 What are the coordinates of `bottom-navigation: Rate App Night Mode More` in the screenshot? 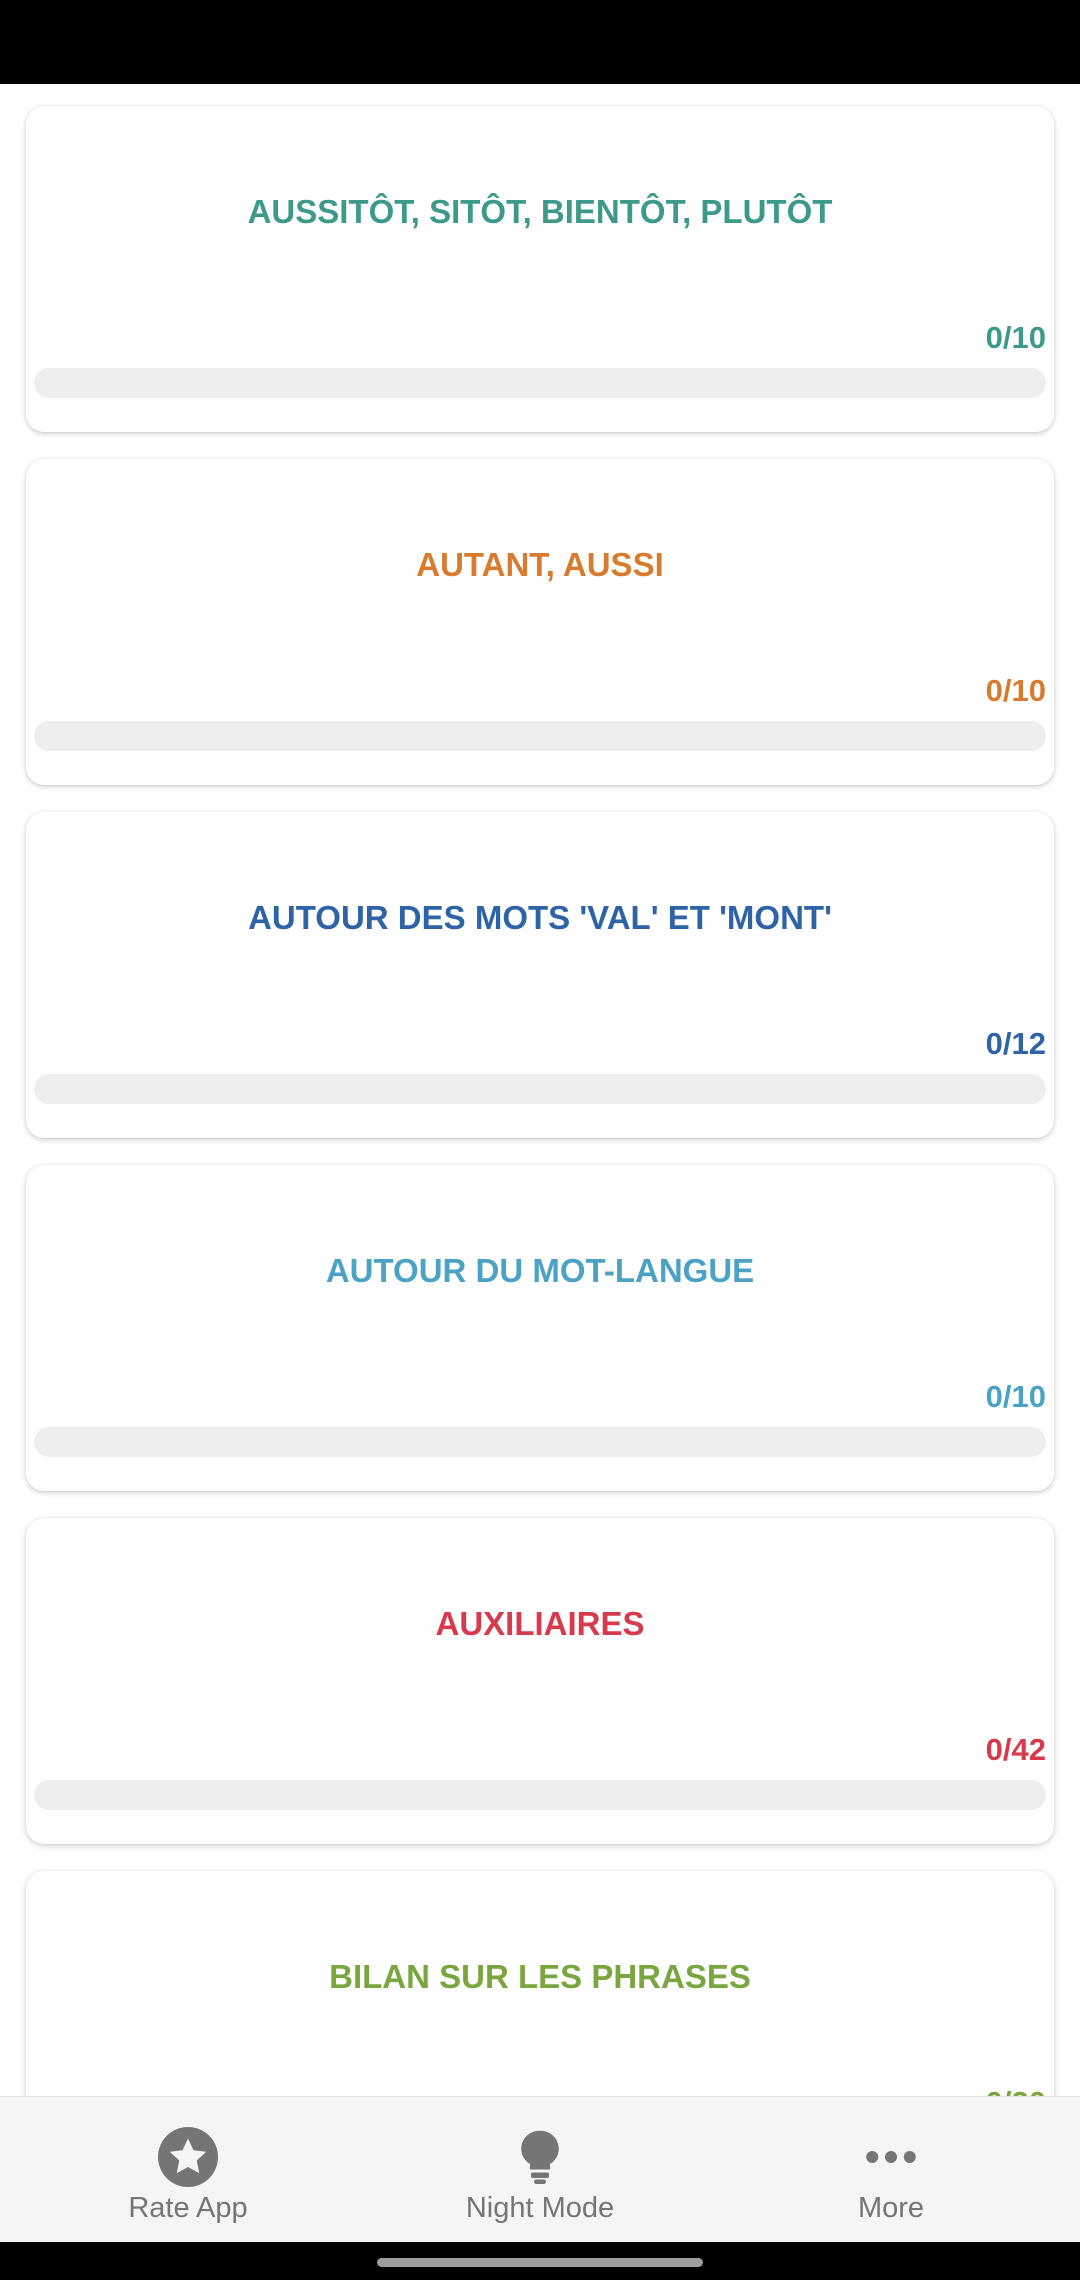 It's located at (540, 2169).